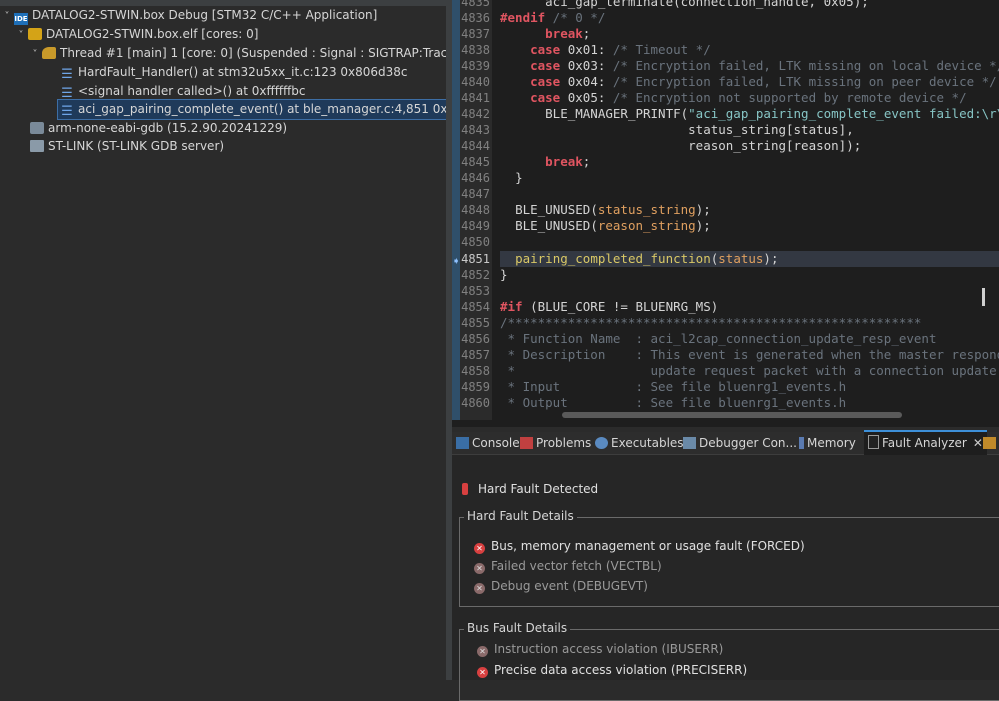 The height and width of the screenshot is (701, 999). I want to click on line-number: 4837, so click(475, 34).